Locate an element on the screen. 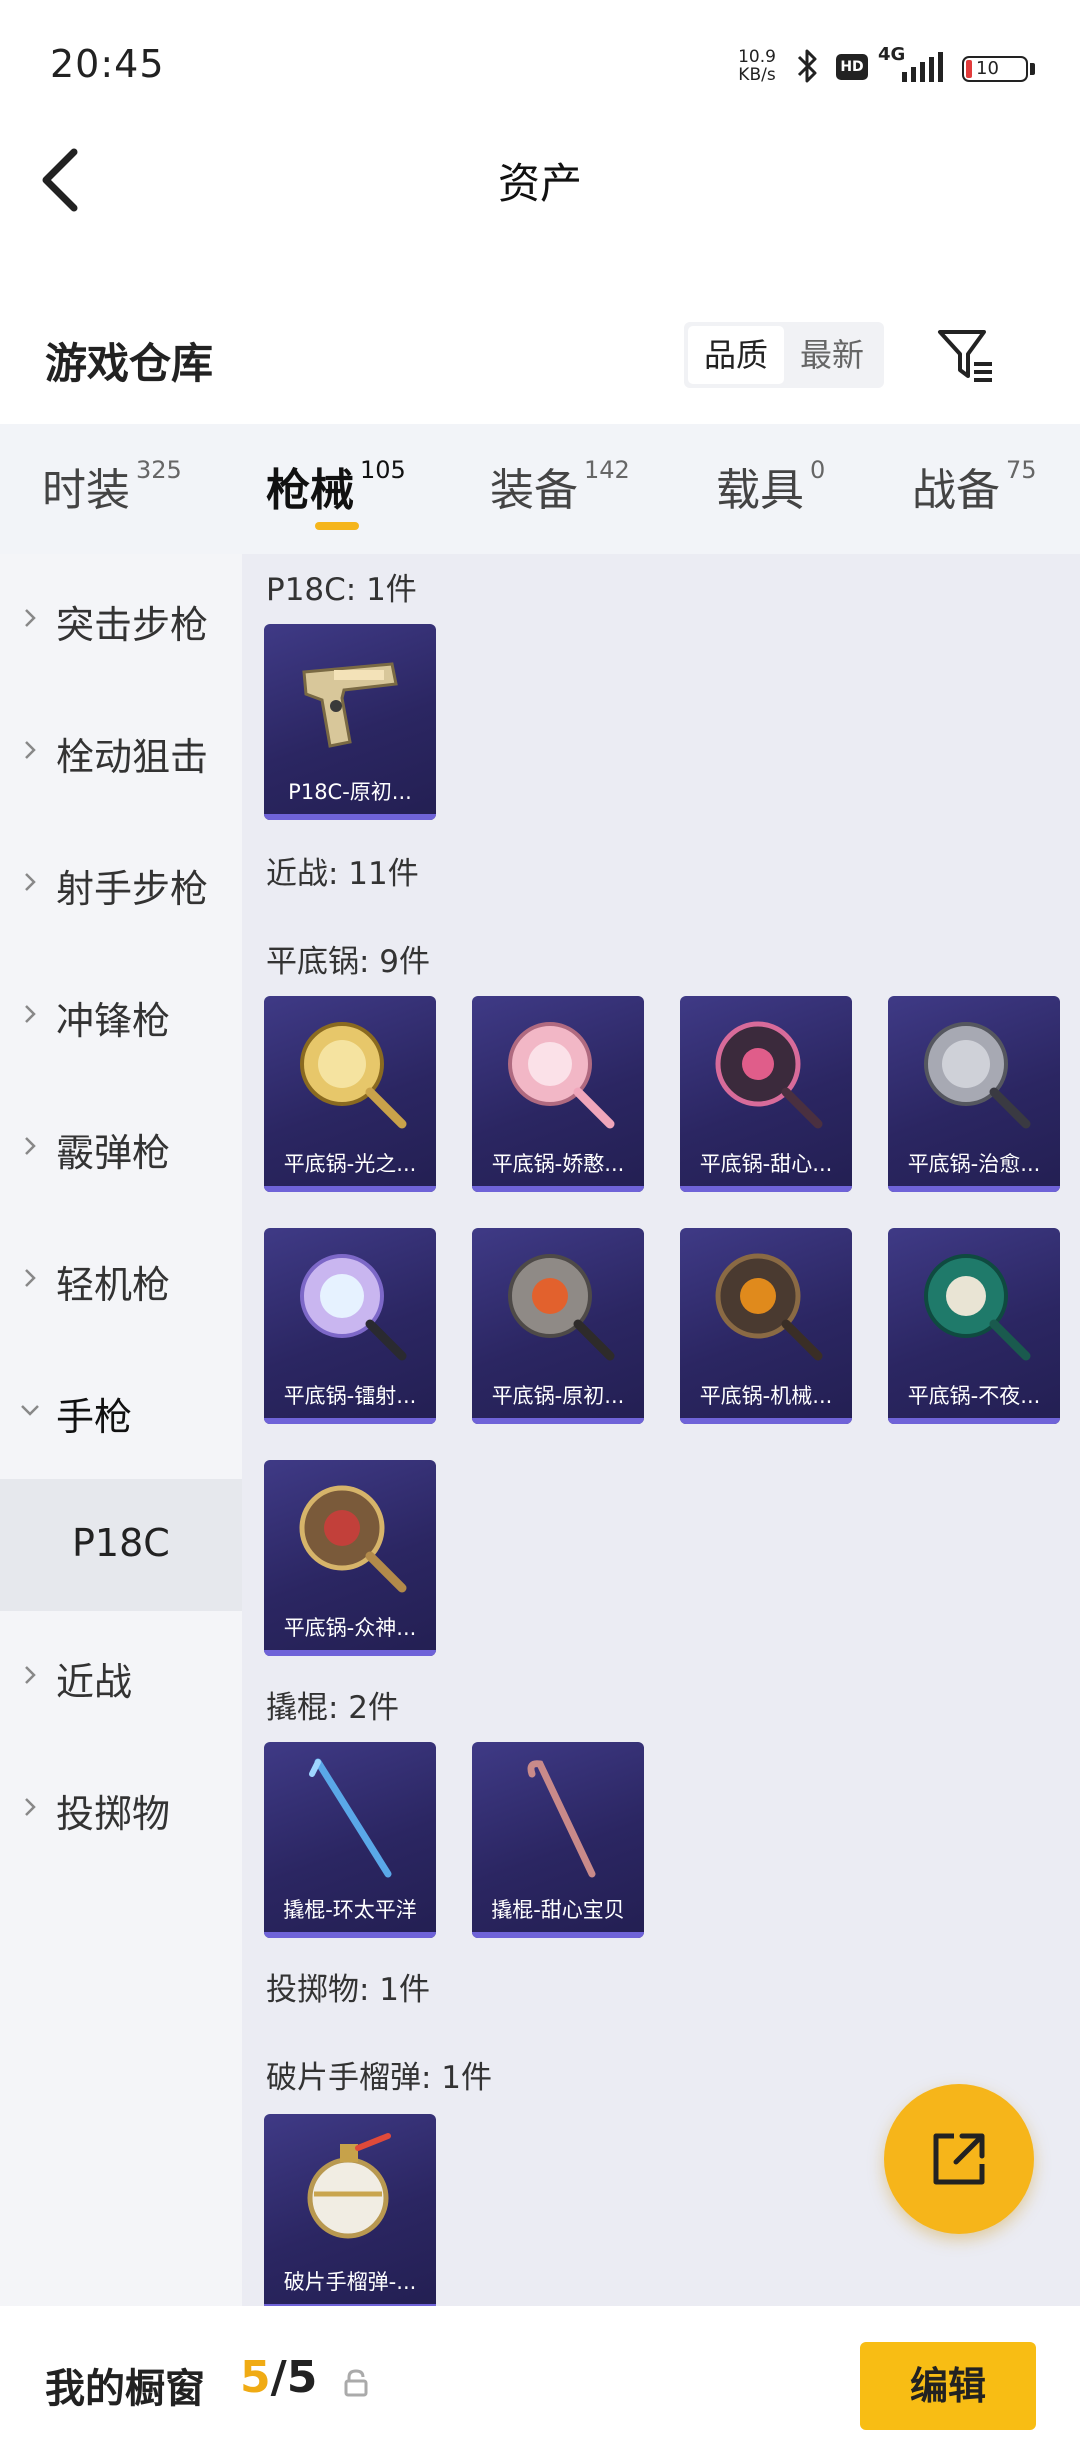  filter-icon is located at coordinates (965, 355).